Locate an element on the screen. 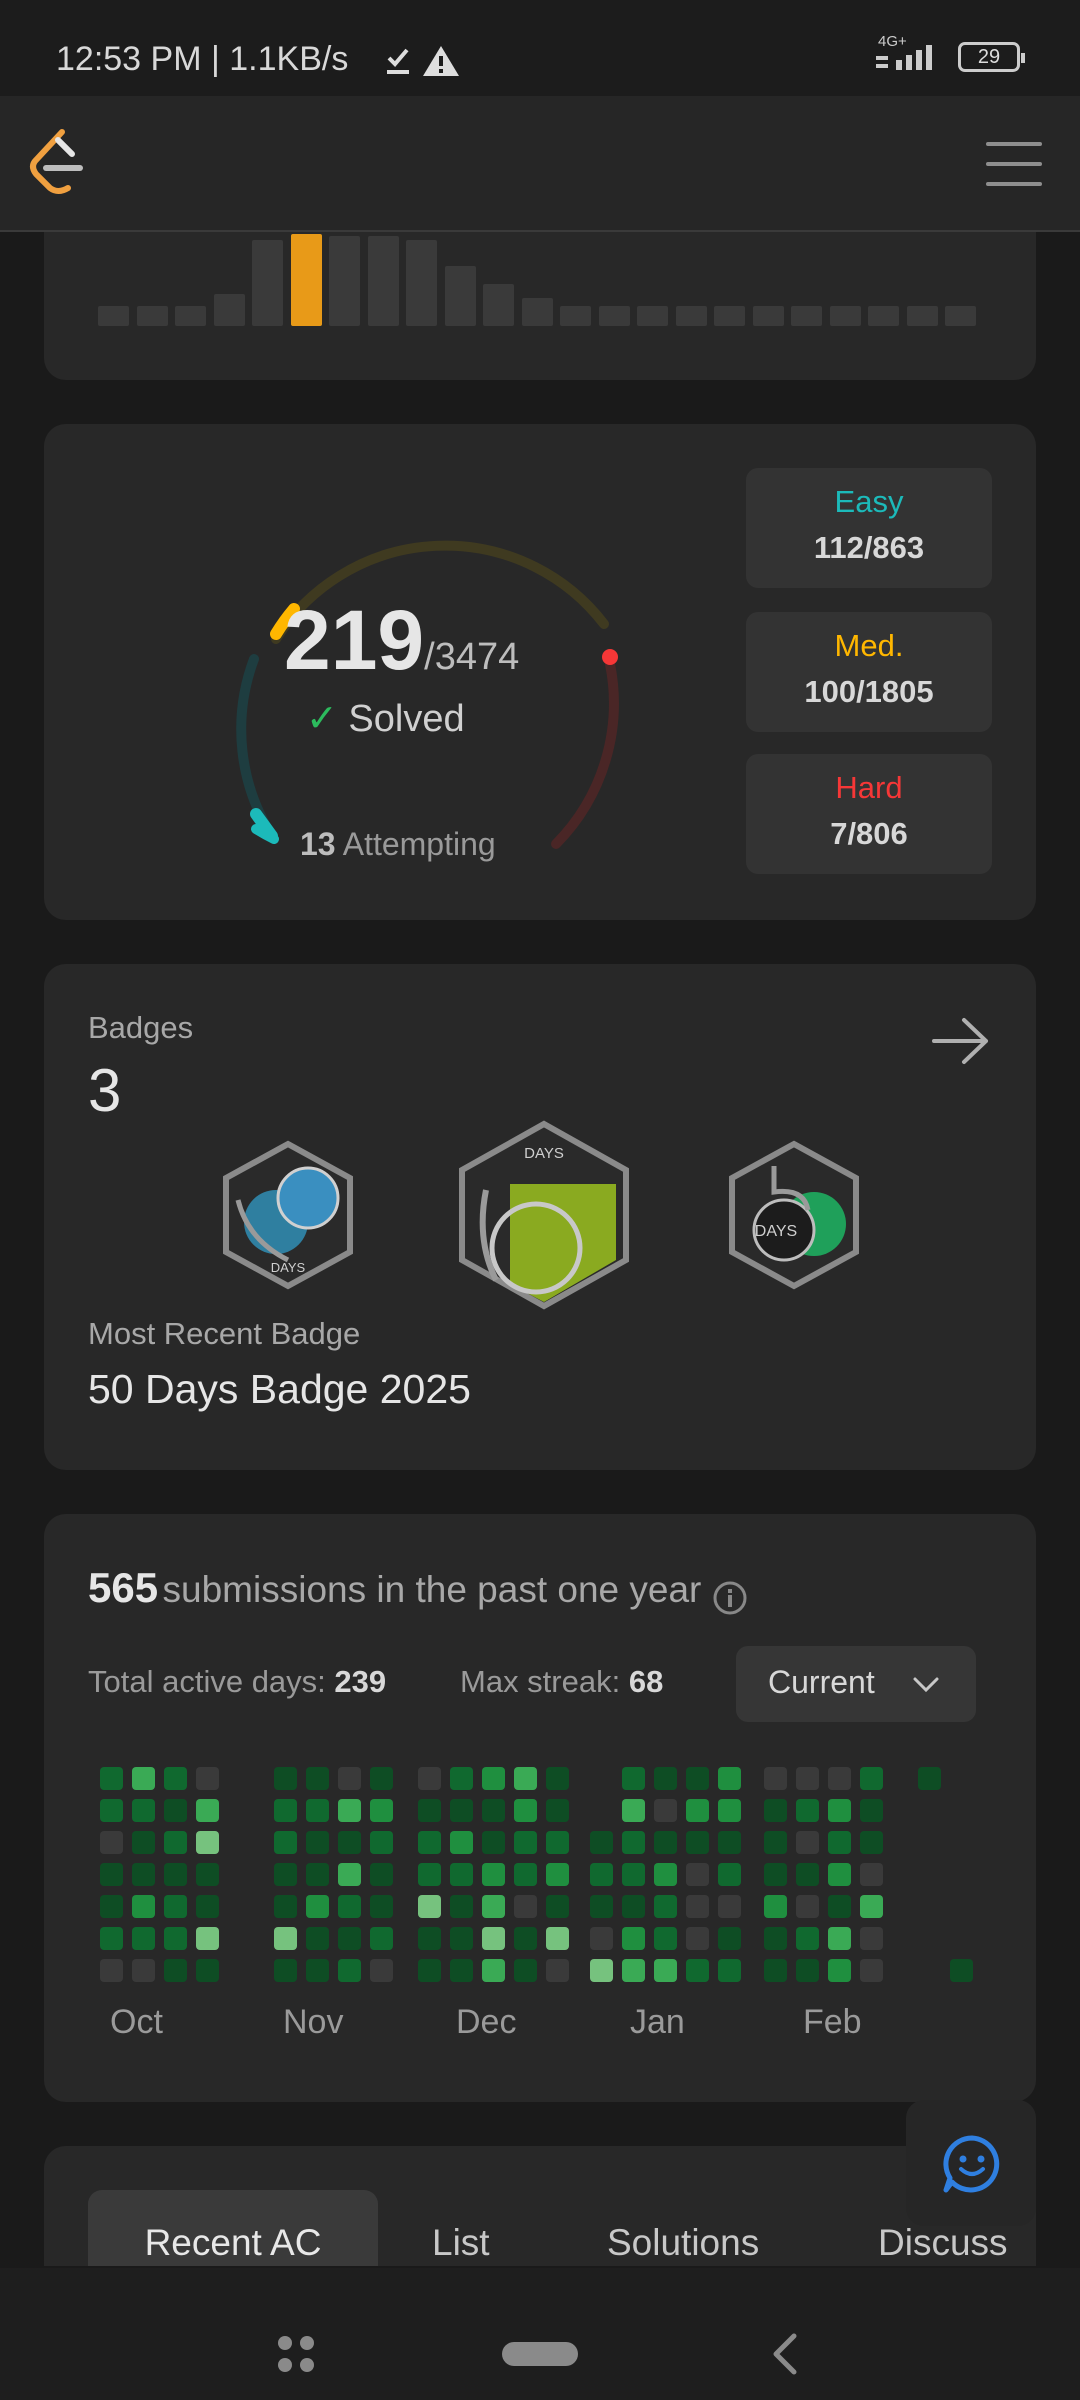 The width and height of the screenshot is (1080, 2400). hamburger-menu-icon is located at coordinates (1014, 164).